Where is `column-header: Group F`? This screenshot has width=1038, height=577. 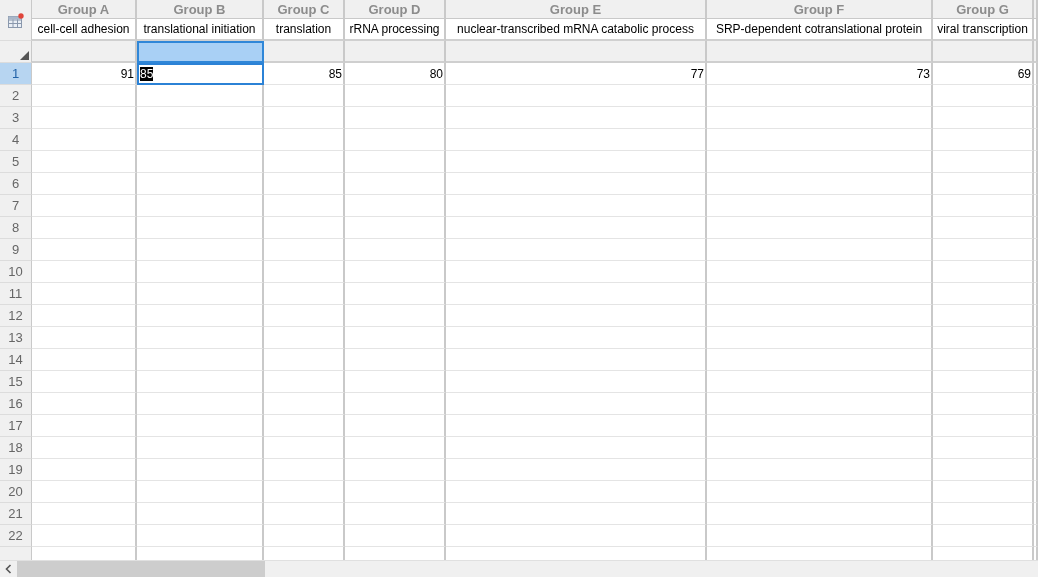
column-header: Group F is located at coordinates (820, 9).